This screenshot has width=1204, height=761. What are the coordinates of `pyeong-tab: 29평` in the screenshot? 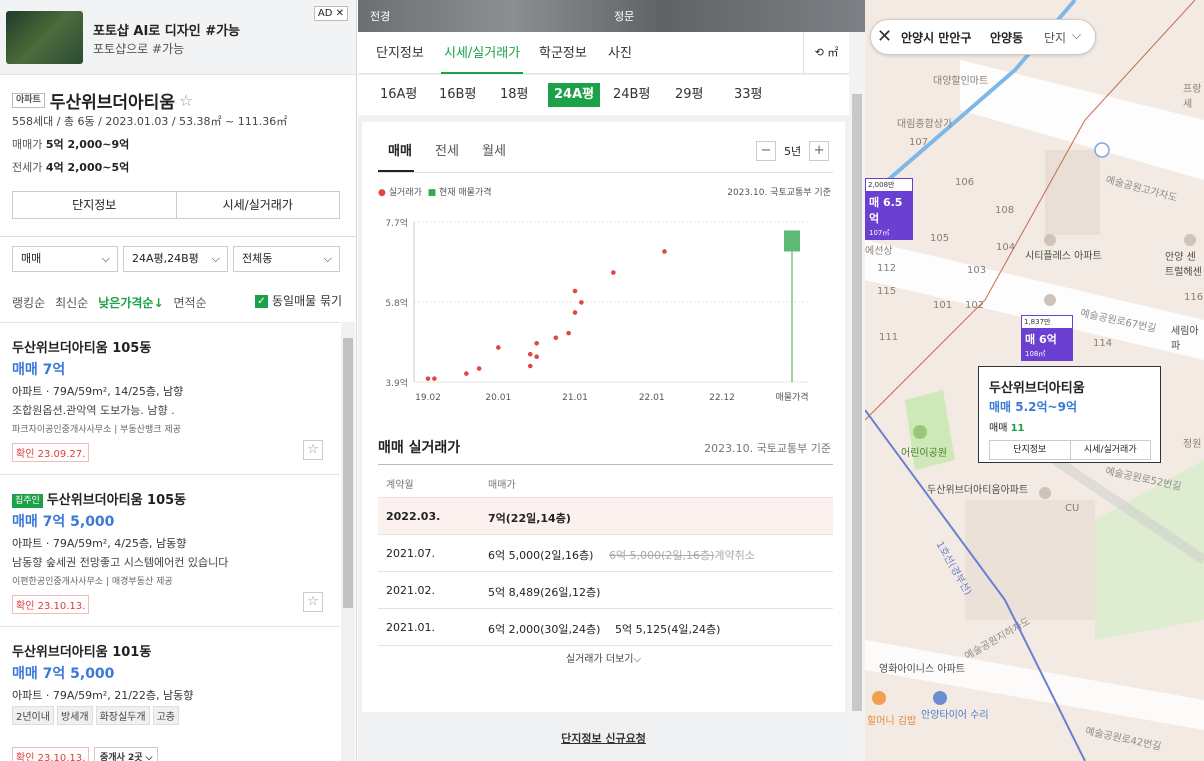 It's located at (689, 95).